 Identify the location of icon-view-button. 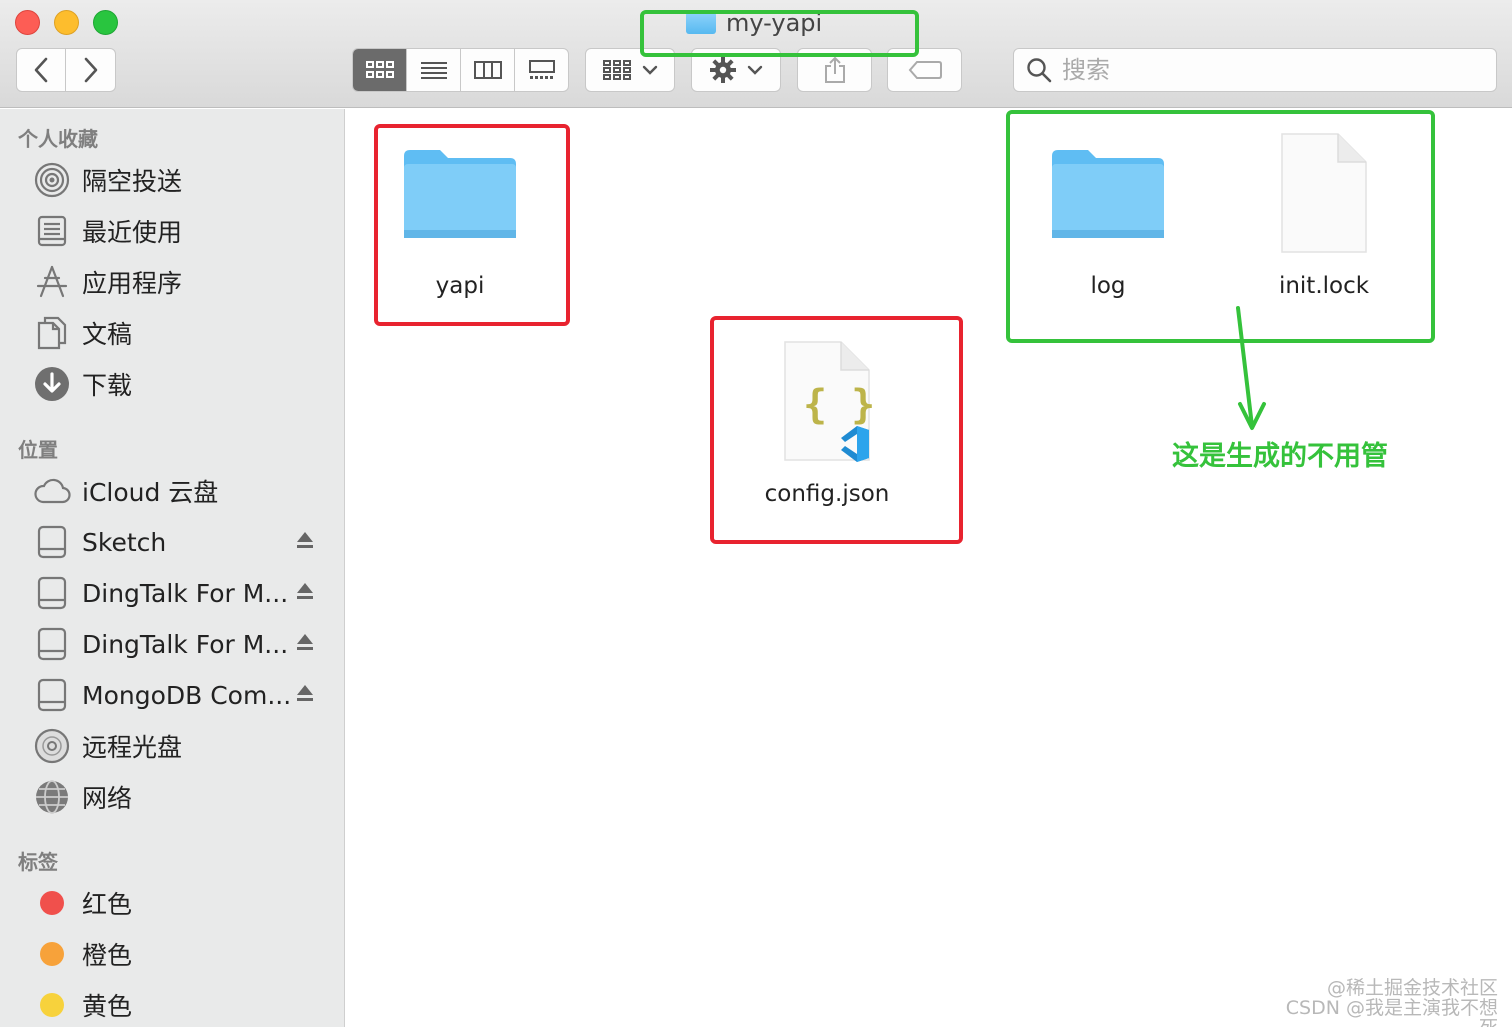
(380, 70).